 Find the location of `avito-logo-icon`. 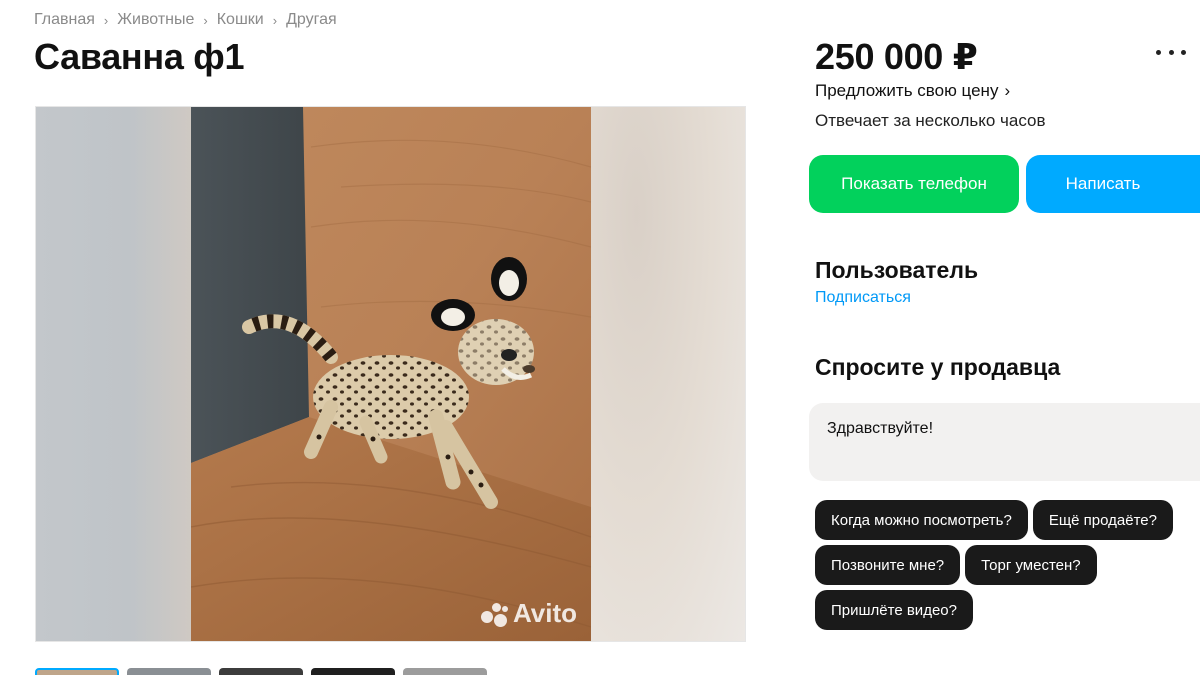

avito-logo-icon is located at coordinates (494, 614).